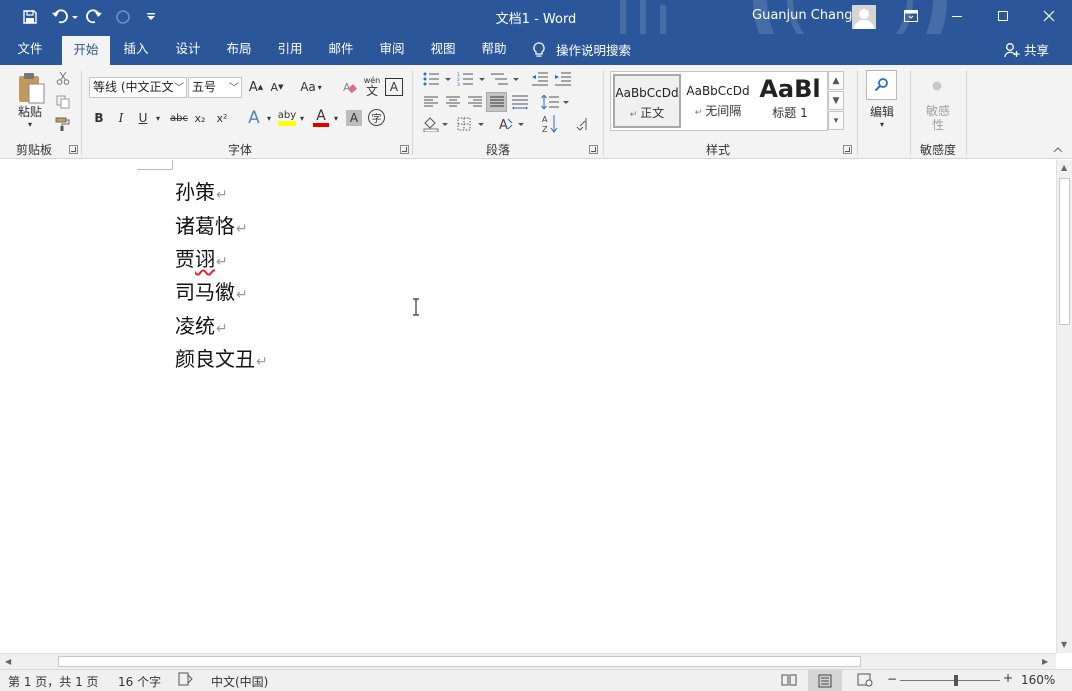  I want to click on find-icon, so click(881, 85).